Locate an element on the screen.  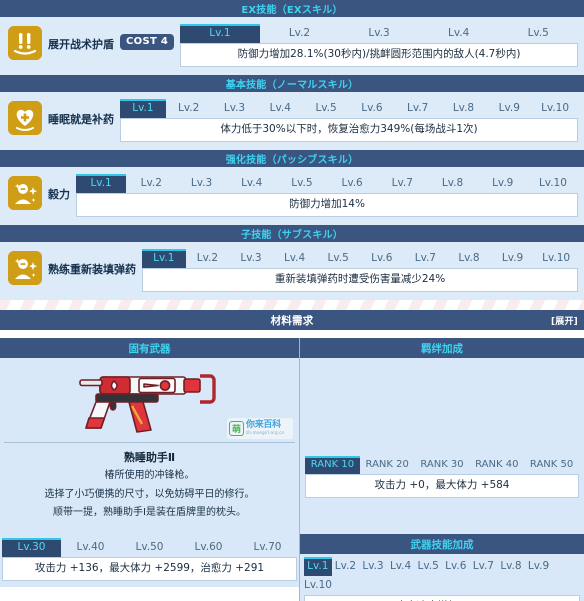
level-tab-sub-5: Lv.5 is located at coordinates (338, 258).